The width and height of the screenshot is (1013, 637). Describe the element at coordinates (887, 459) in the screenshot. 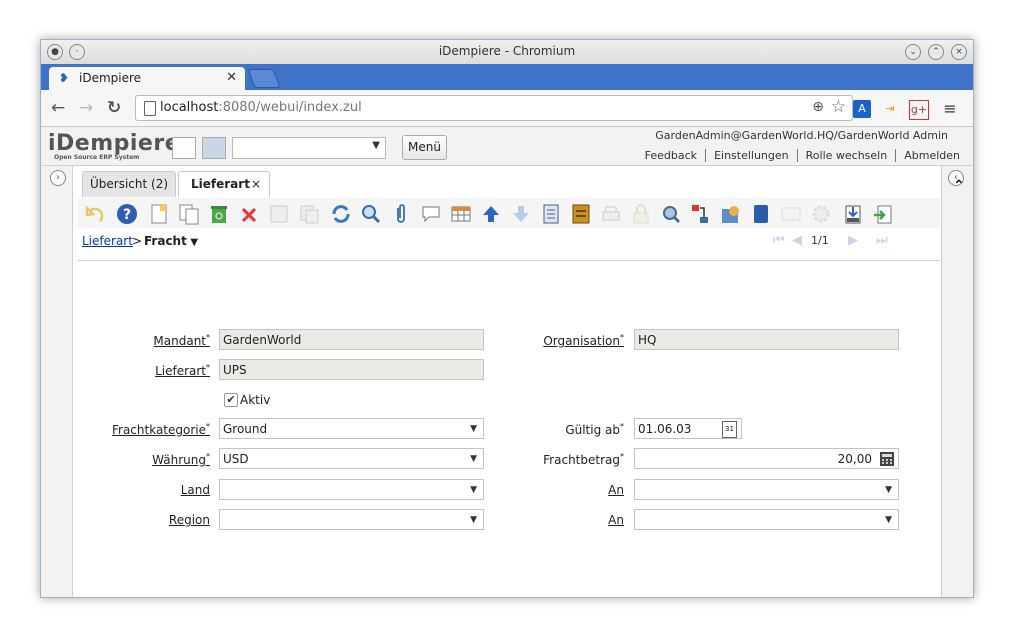

I see `calculator-icon` at that location.